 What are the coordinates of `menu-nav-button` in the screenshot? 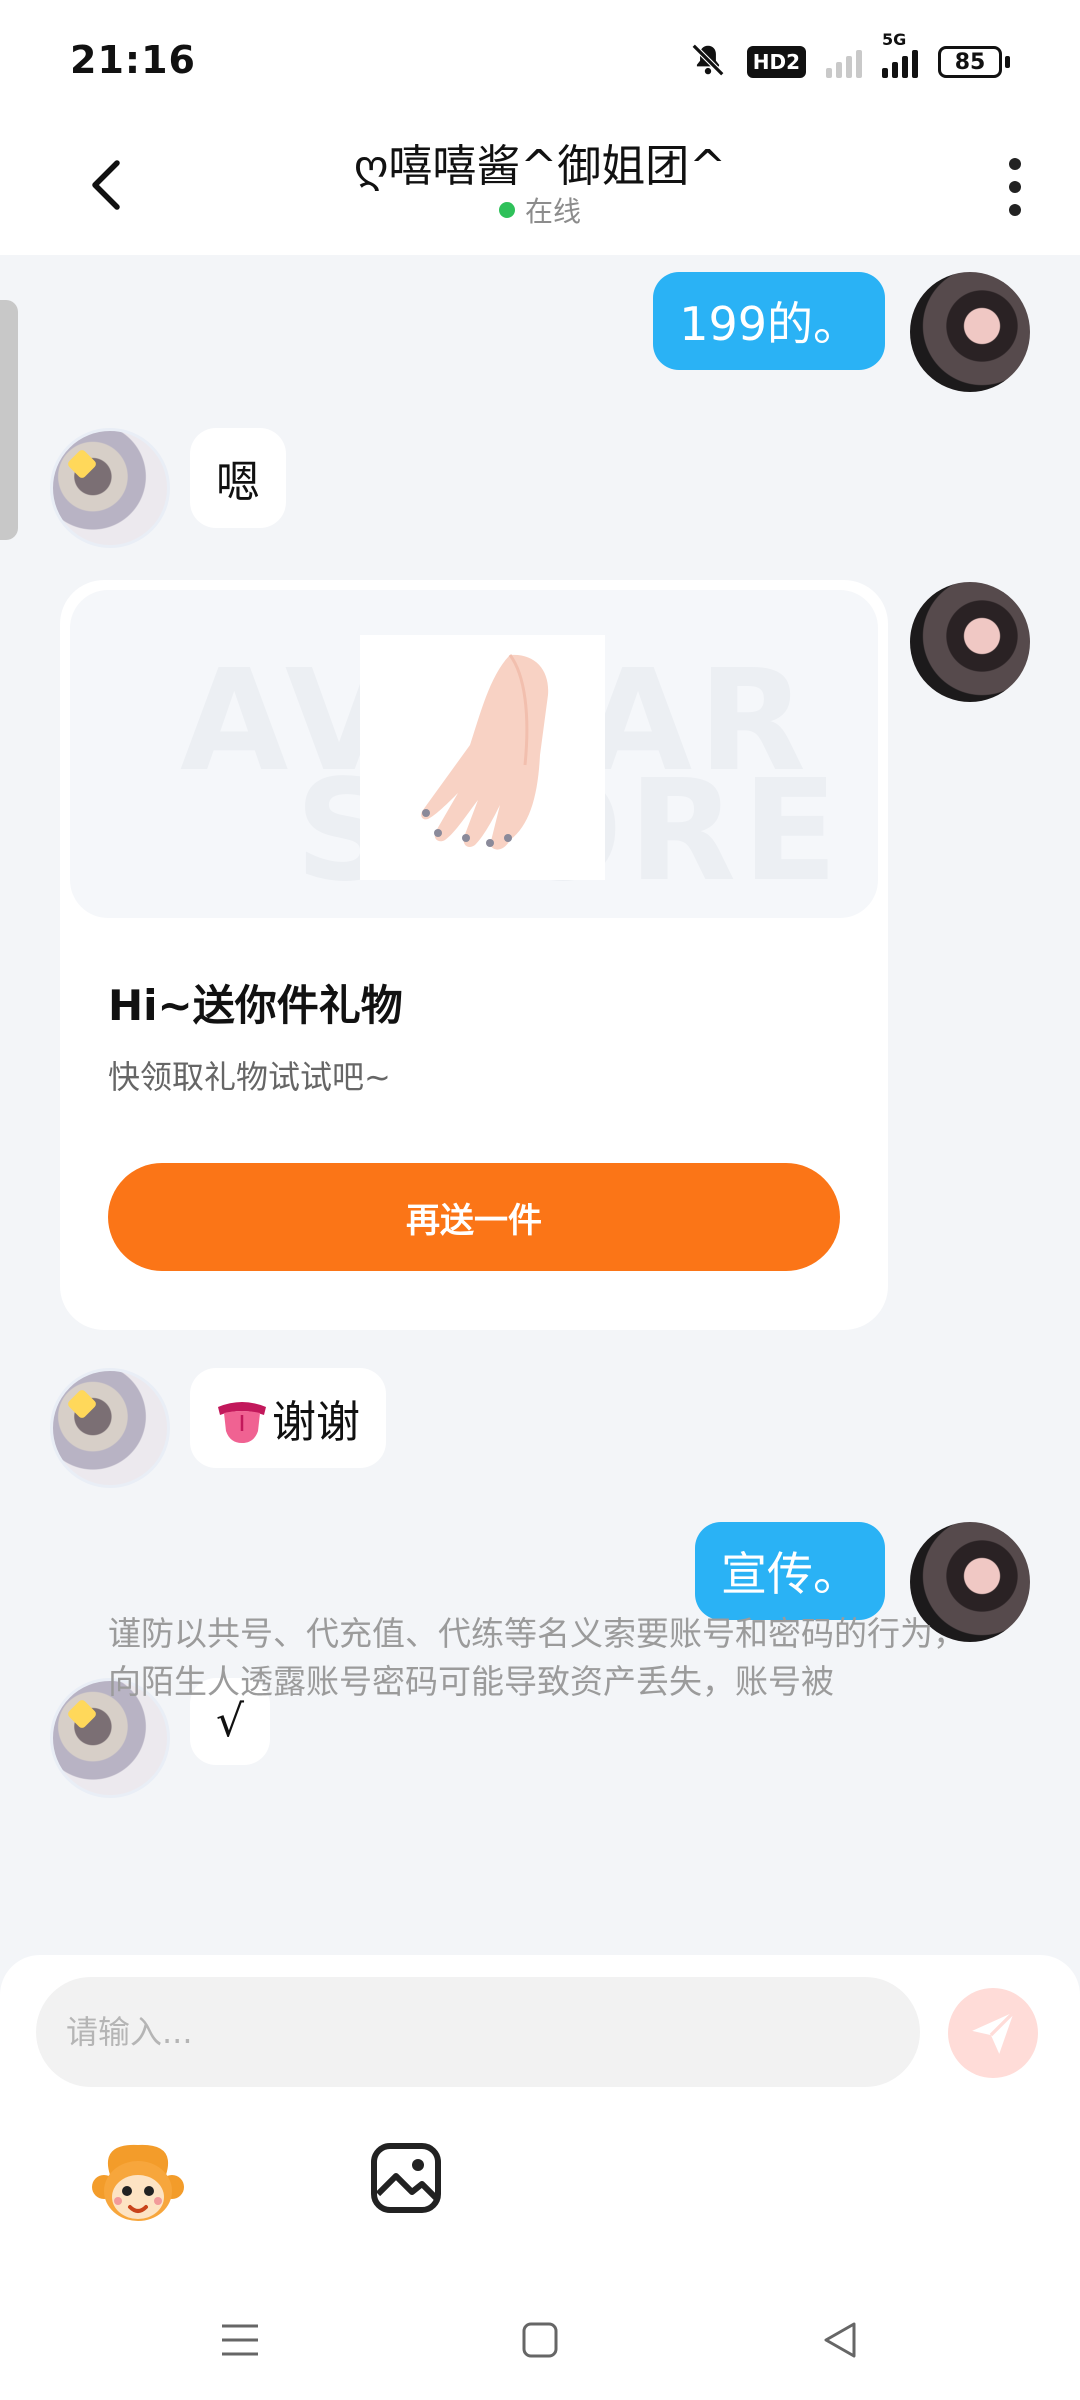 It's located at (240, 2340).